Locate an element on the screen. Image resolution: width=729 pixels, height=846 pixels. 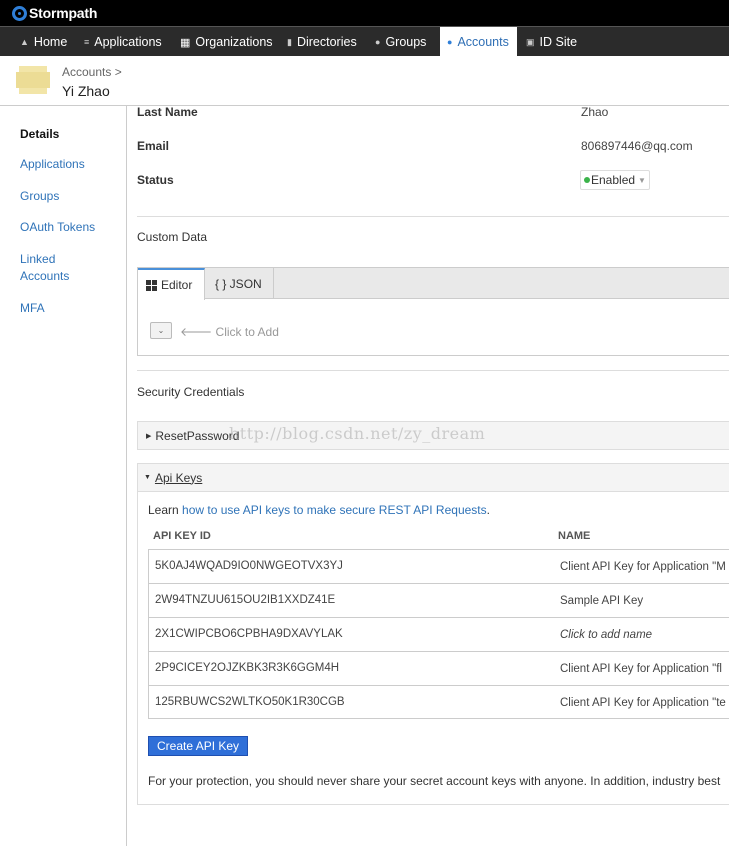
caret-down-icon: ▼ is located at coordinates (147, 477).